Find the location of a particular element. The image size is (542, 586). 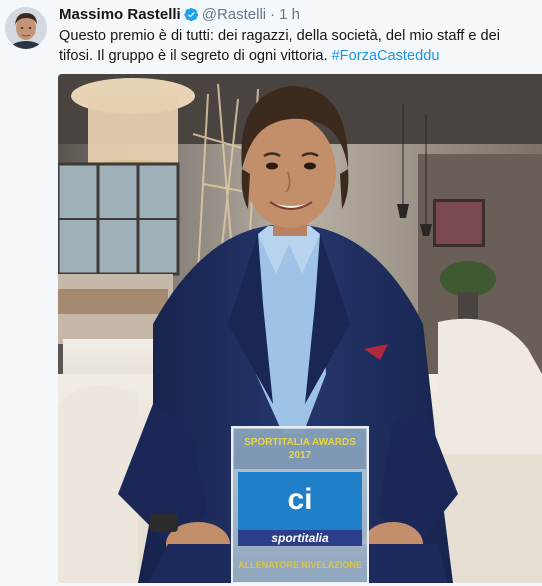

tweet-header: Massimo Rastelli @Rastelli · 1 h is located at coordinates (179, 15).